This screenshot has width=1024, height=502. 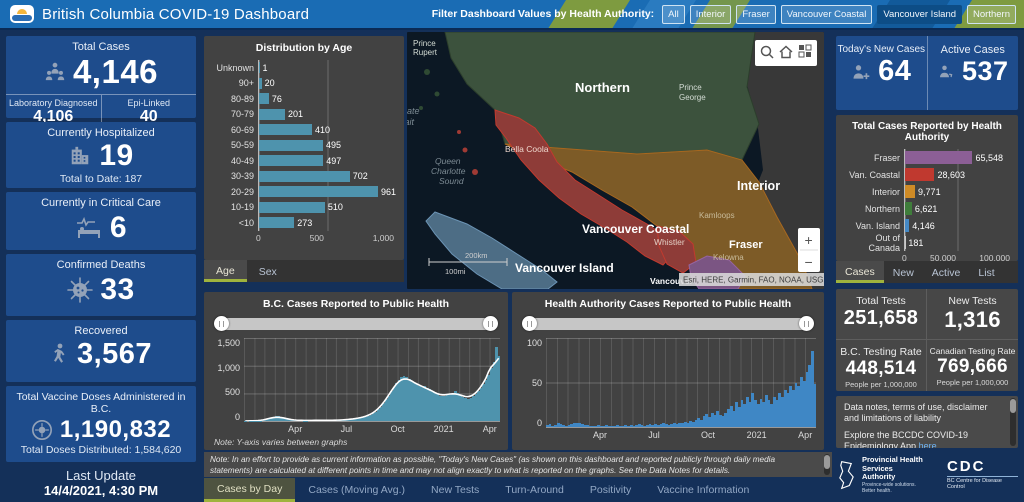 I want to click on tab-new: New, so click(x=903, y=272).